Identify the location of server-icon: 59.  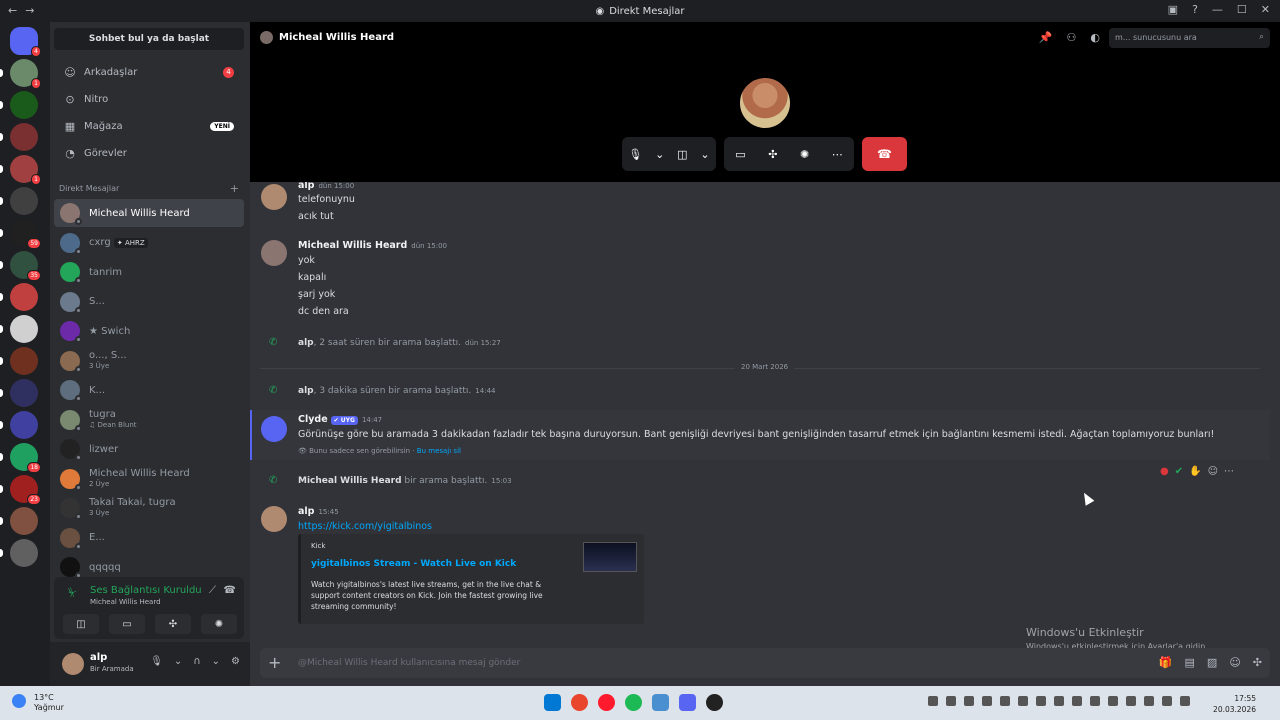
(25, 234).